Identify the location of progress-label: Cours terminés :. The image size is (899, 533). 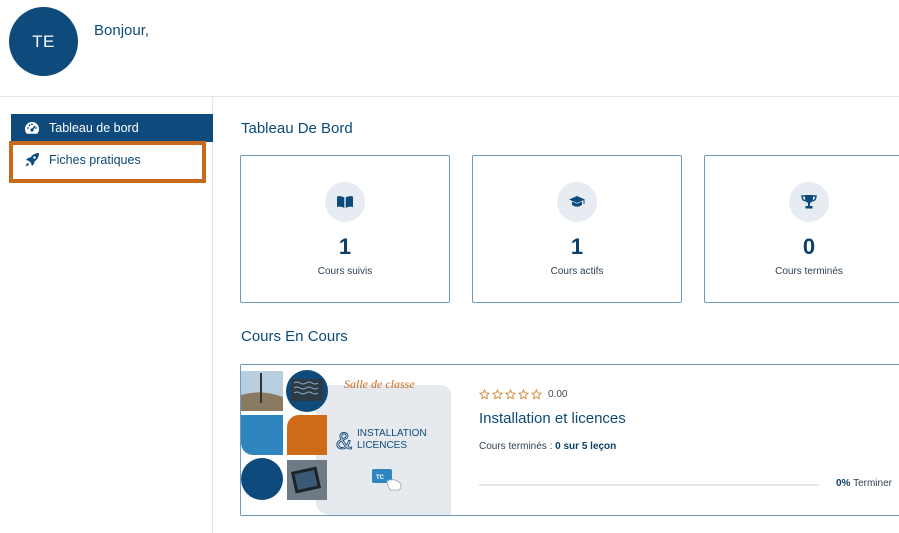
(516, 446).